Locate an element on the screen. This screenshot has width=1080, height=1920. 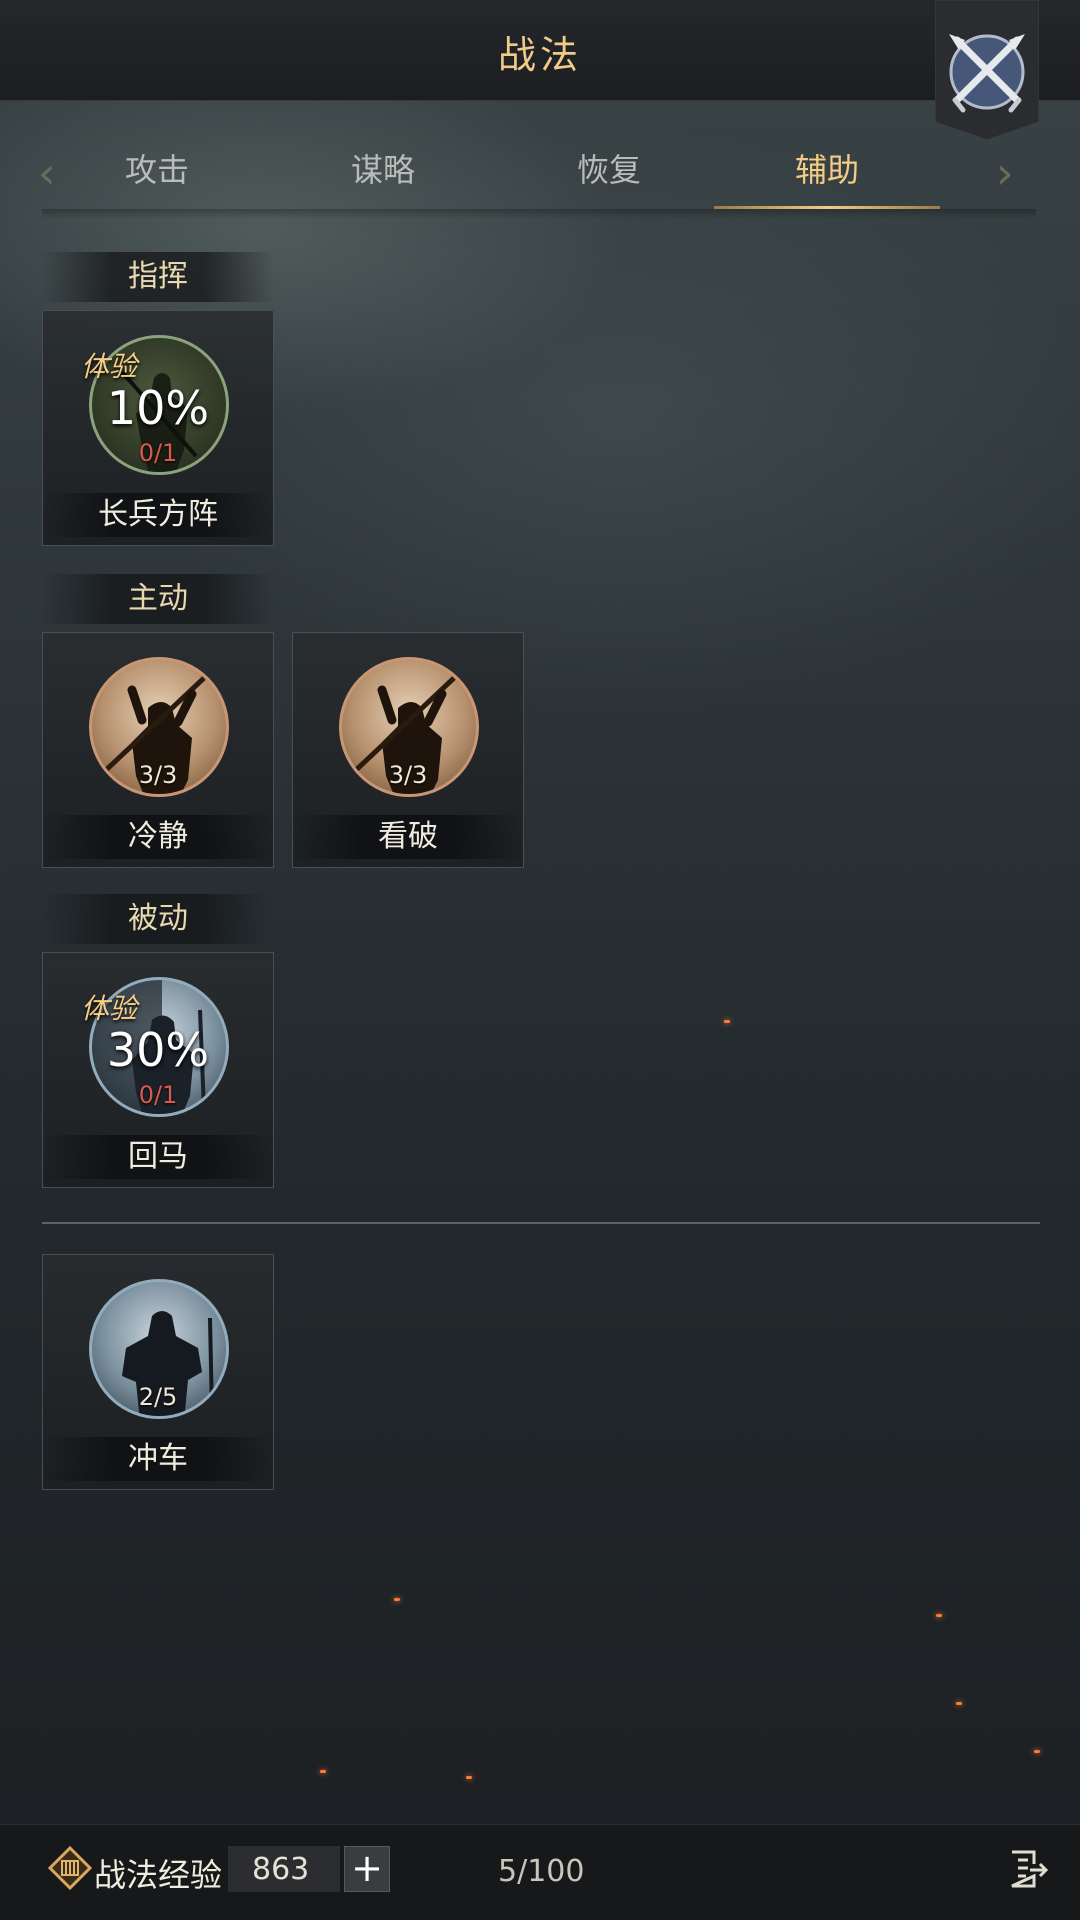
tactic-name: 冷静 is located at coordinates (158, 837).